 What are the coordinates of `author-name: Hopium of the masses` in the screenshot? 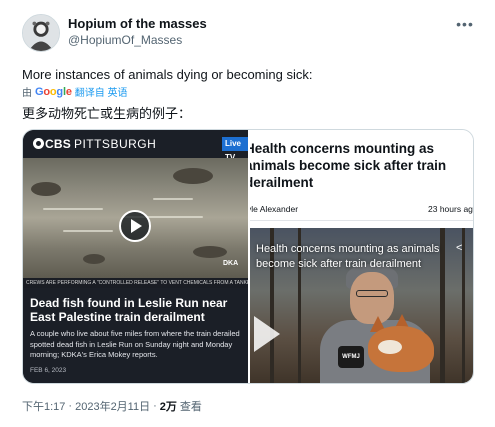 It's located at (137, 23).